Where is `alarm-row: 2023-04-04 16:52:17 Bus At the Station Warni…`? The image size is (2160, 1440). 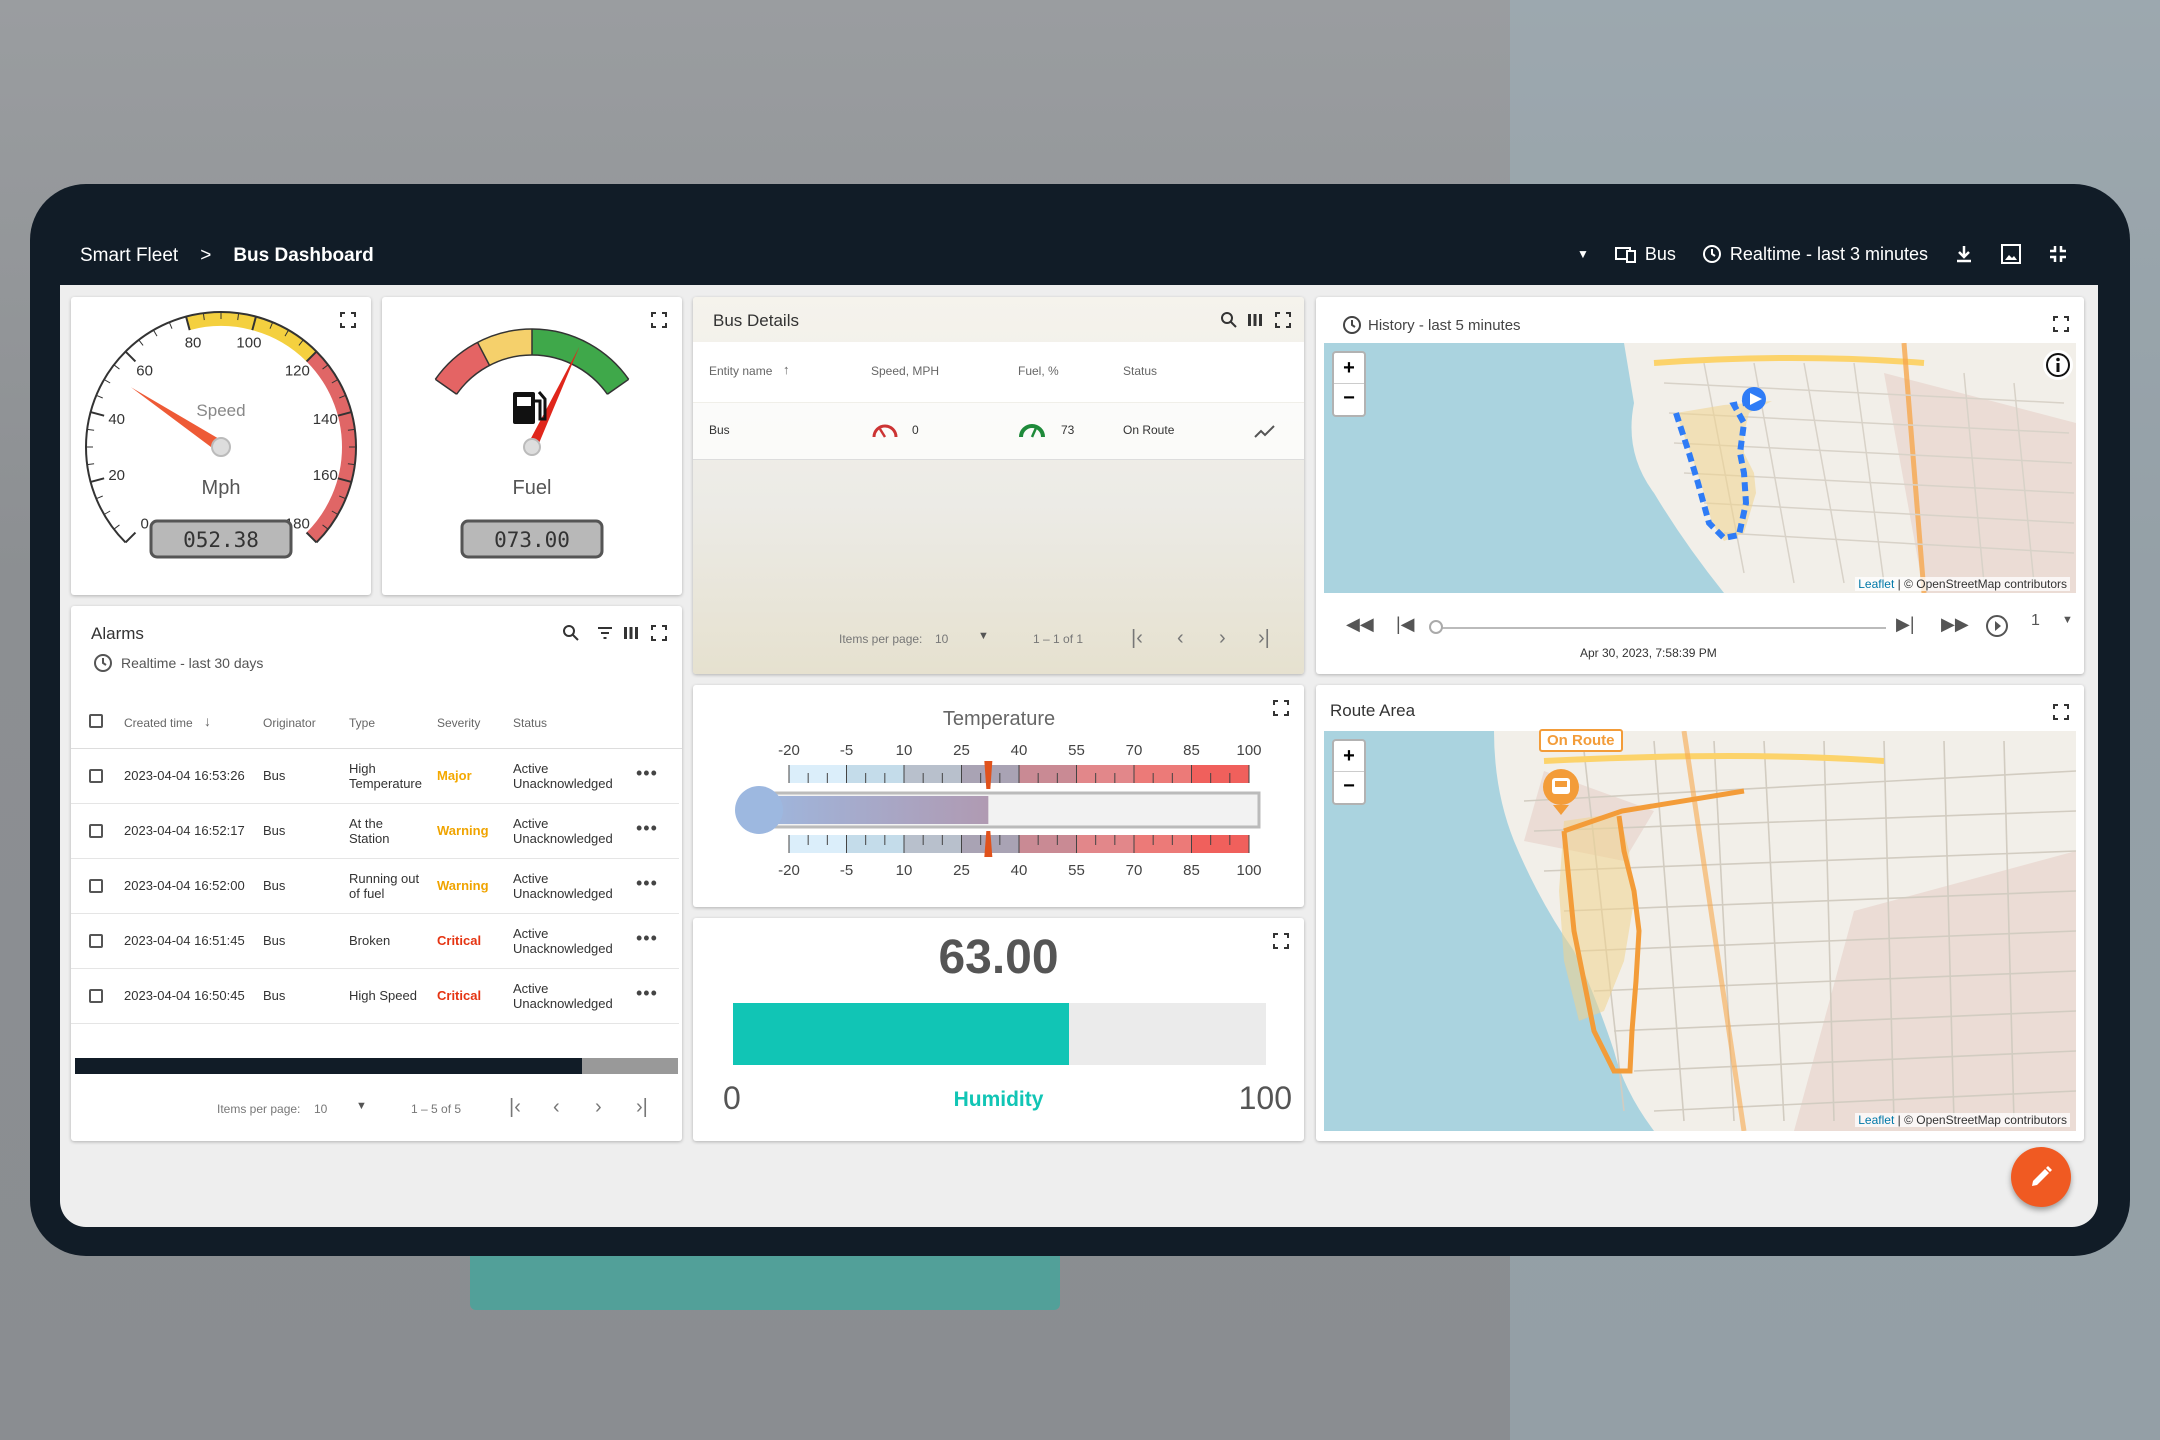 alarm-row: 2023-04-04 16:52:17 Bus At the Station Warni… is located at coordinates (375, 831).